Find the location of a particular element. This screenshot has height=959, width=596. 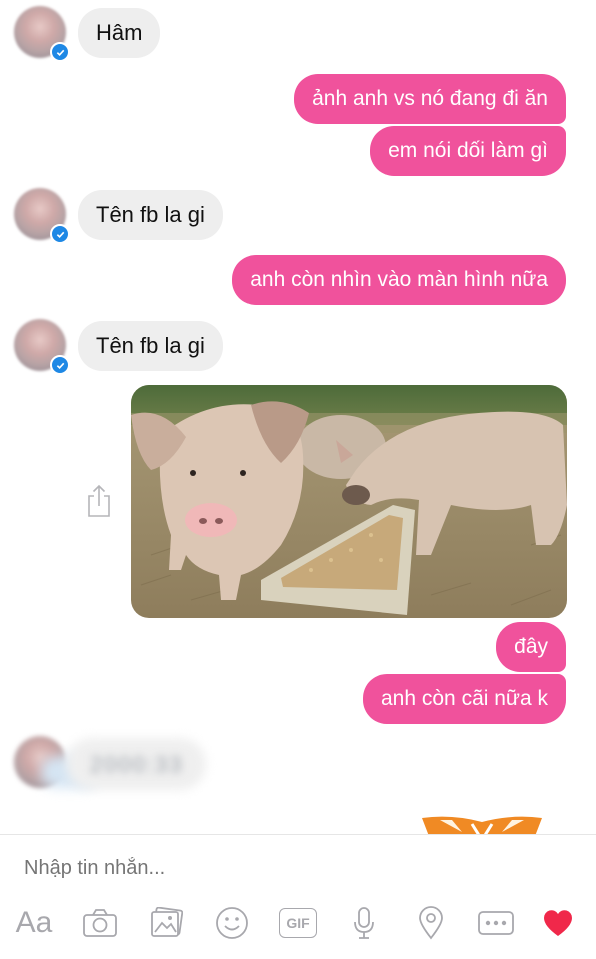

camera-icon is located at coordinates (100, 923).